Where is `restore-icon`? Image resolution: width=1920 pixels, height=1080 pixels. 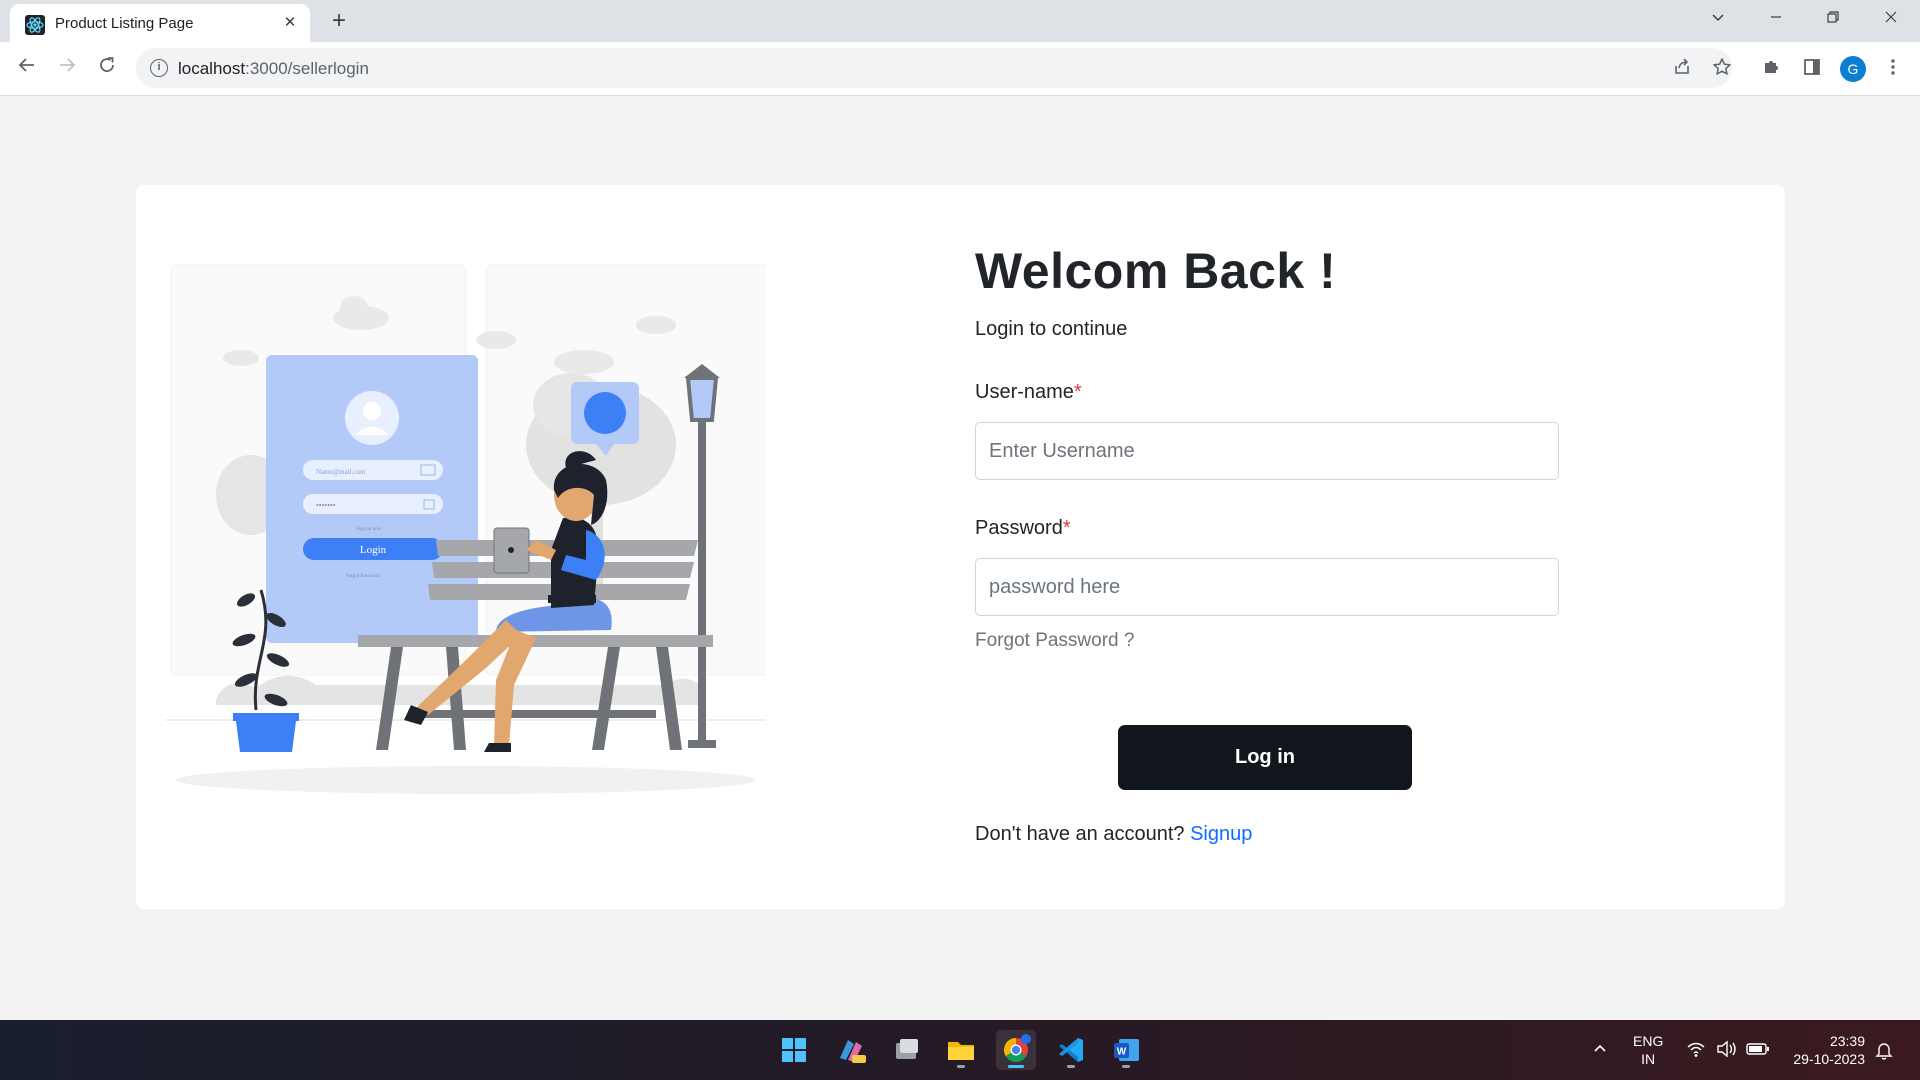 restore-icon is located at coordinates (1833, 21).